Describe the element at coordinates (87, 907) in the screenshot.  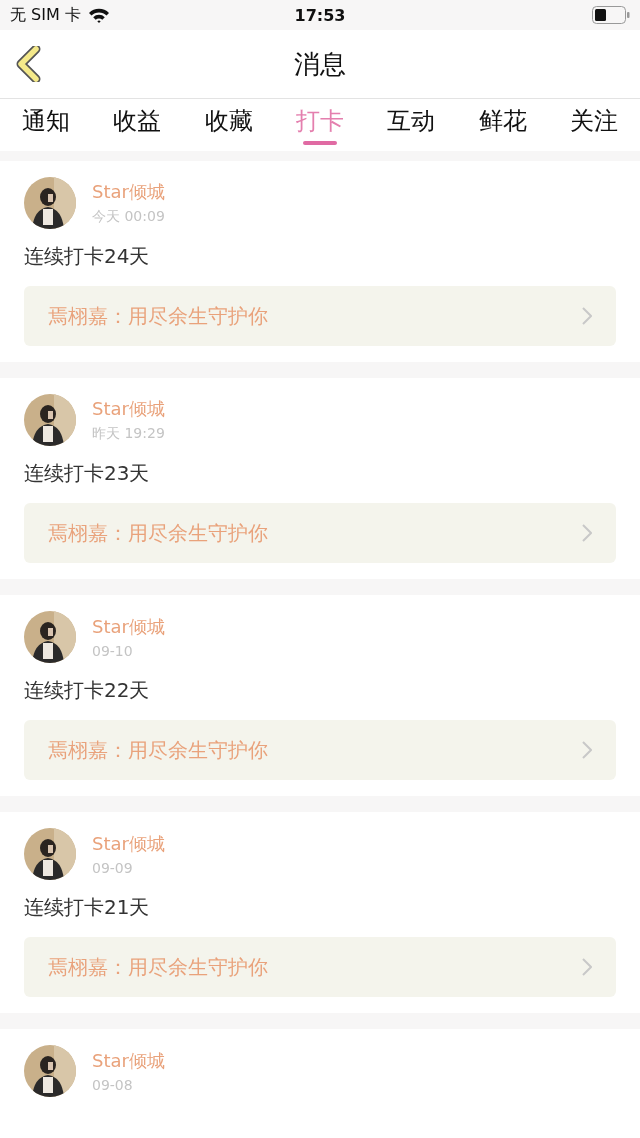
I see `message-text: 连续打卡21天` at that location.